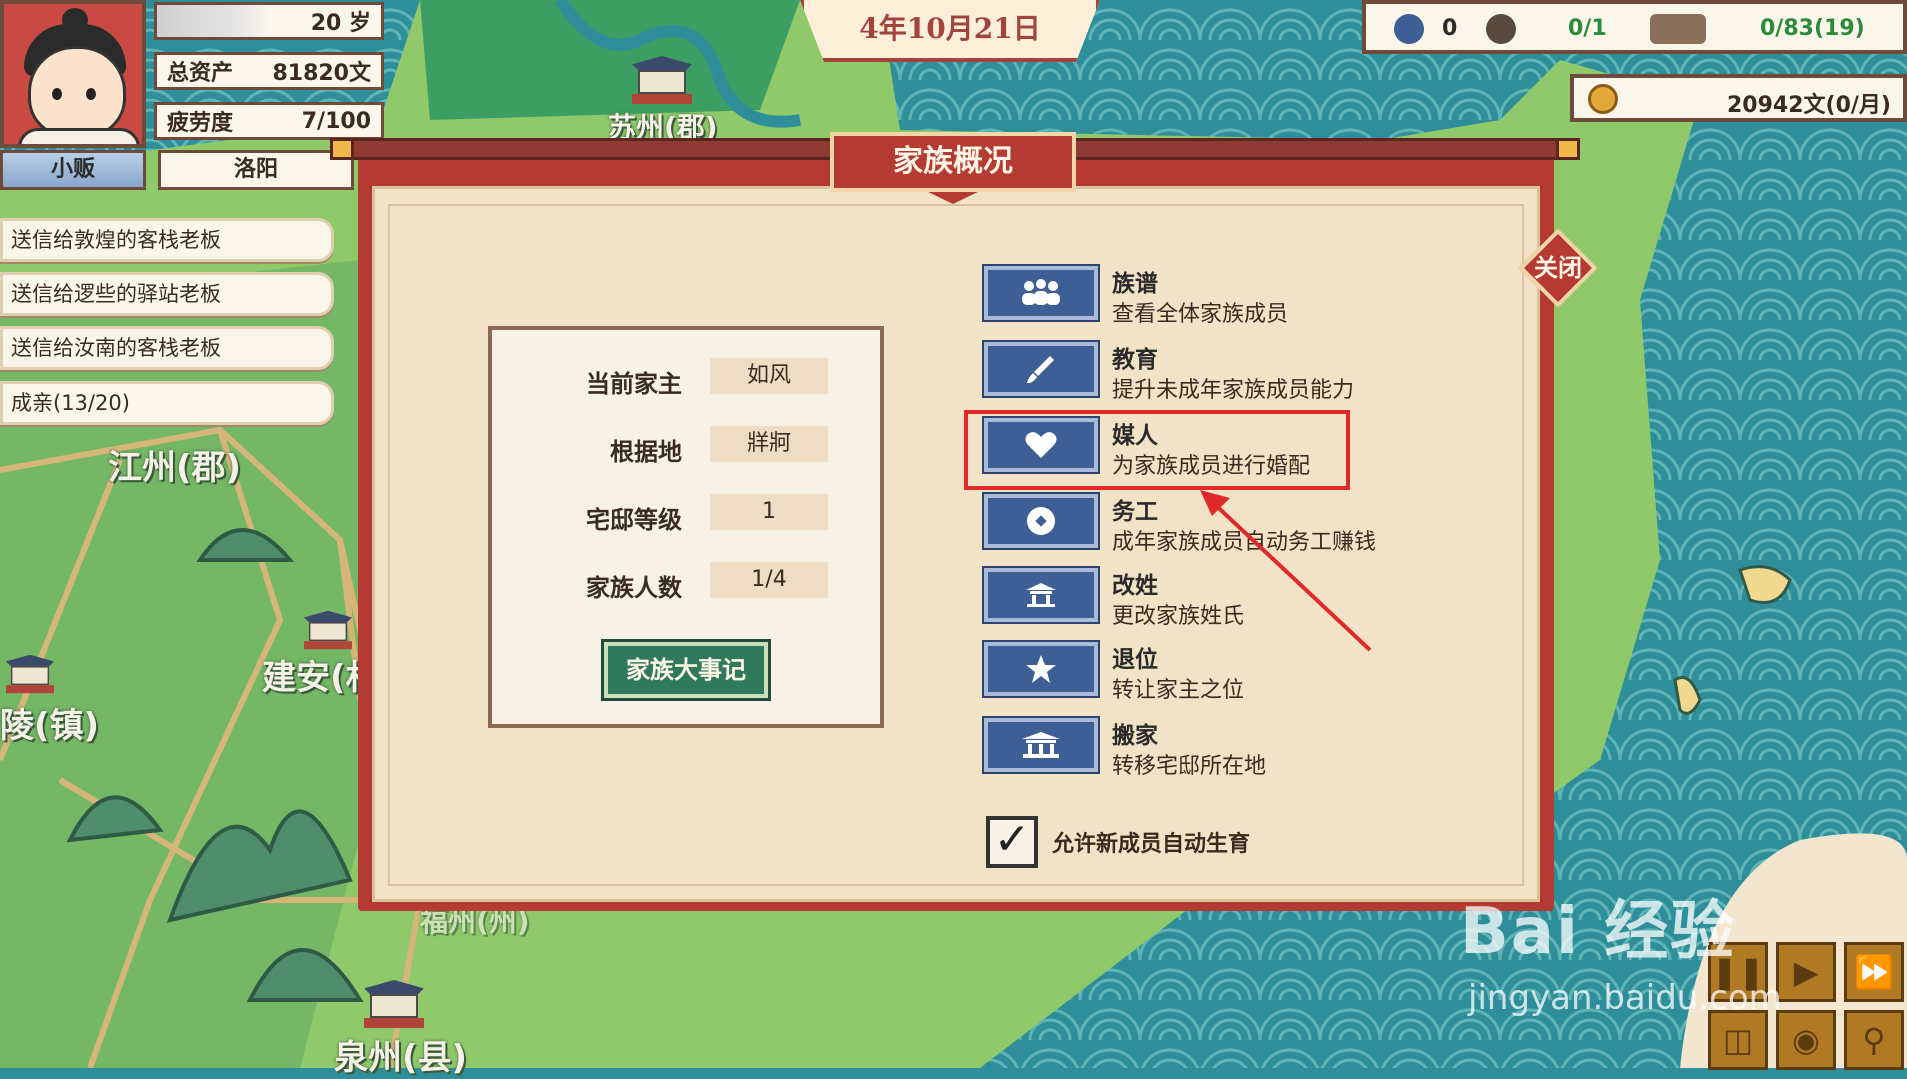 This screenshot has width=1907, height=1079. I want to click on city-quanzhou-building, so click(394, 1004).